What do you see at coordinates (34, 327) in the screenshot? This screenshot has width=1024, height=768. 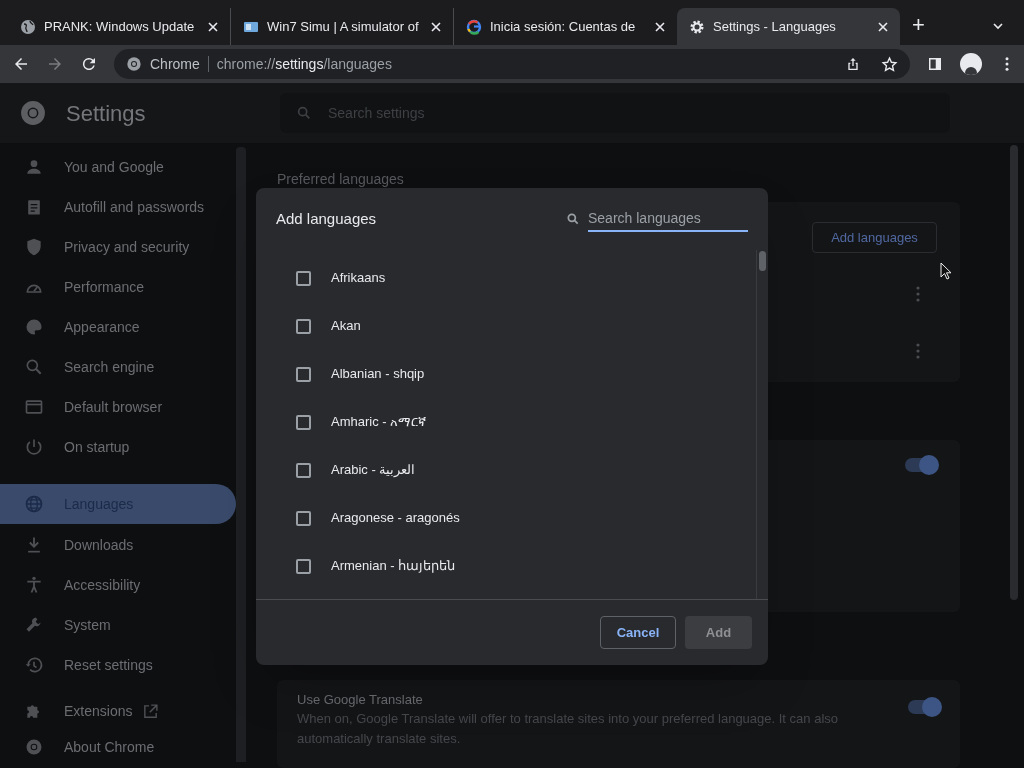 I see `palette-icon` at bounding box center [34, 327].